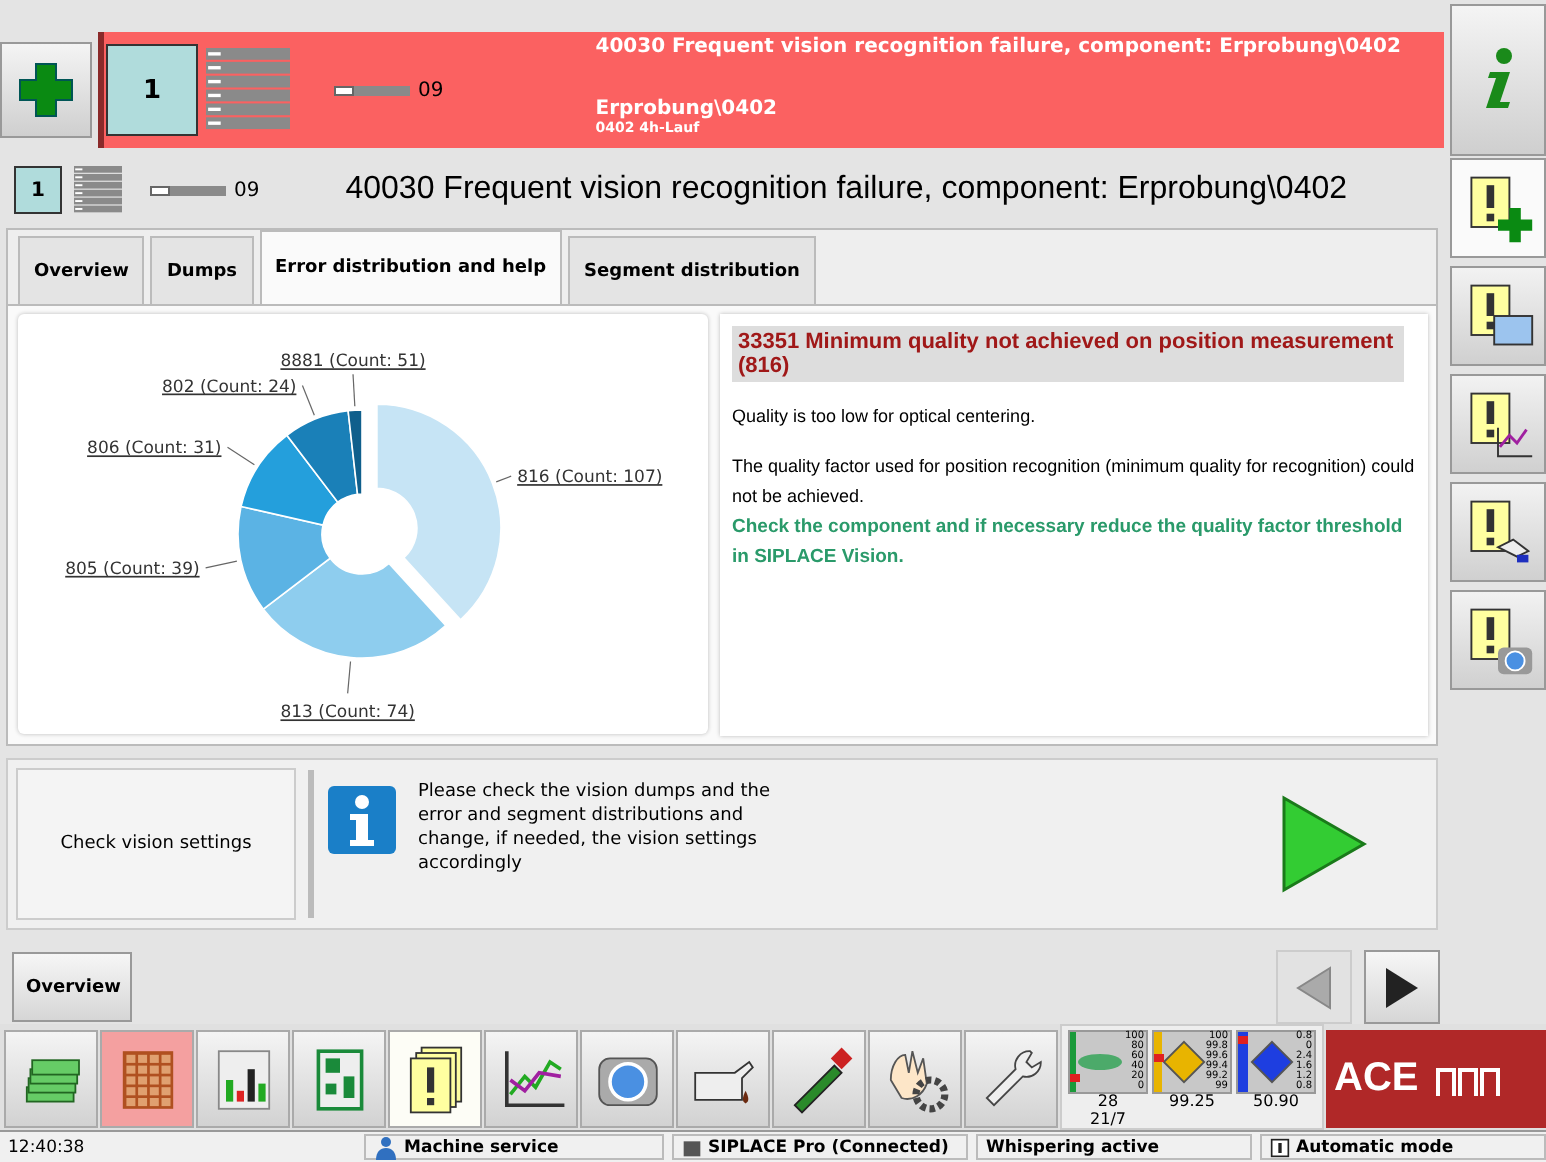  I want to click on status-text: Automatic mode, so click(1375, 1147).